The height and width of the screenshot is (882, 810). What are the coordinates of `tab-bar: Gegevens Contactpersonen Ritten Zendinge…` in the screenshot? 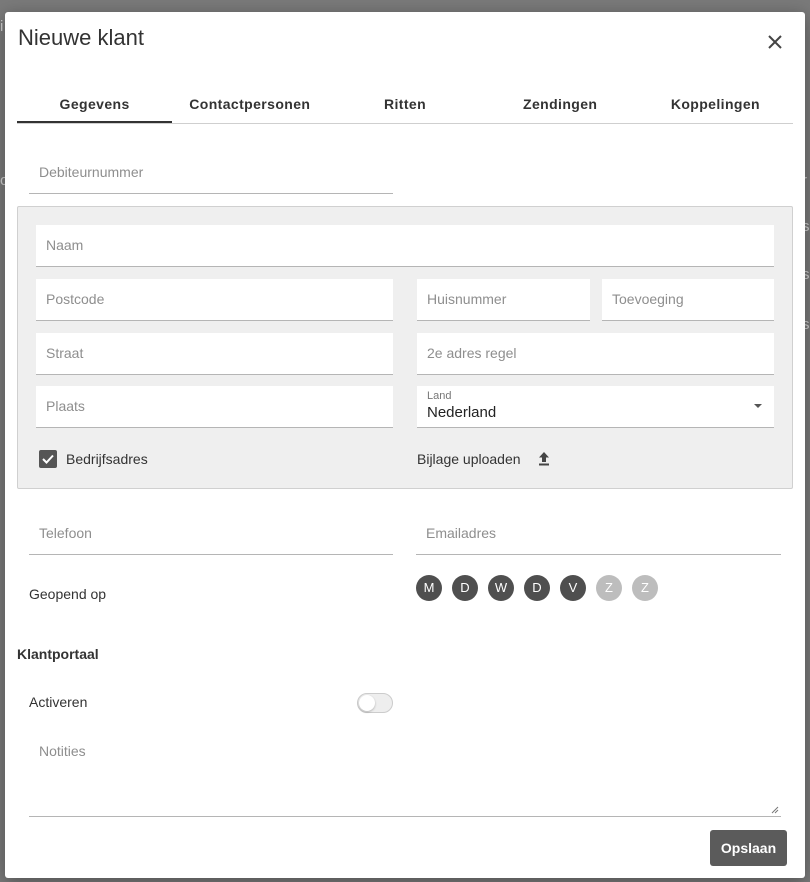 It's located at (405, 107).